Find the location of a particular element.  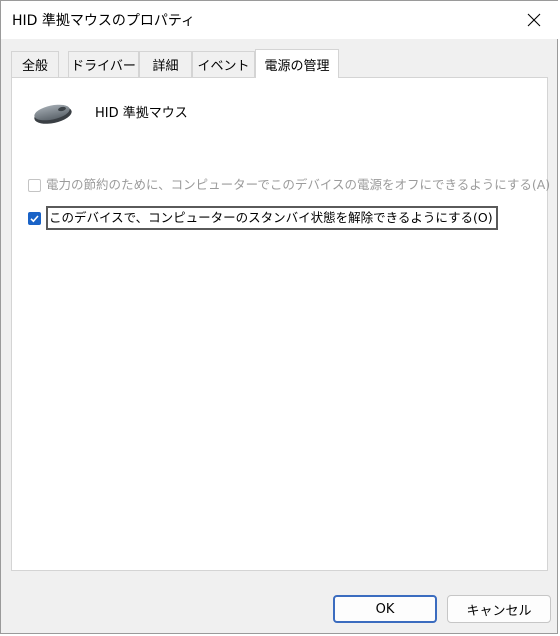

allow-wake-checkbox is located at coordinates (34, 218).